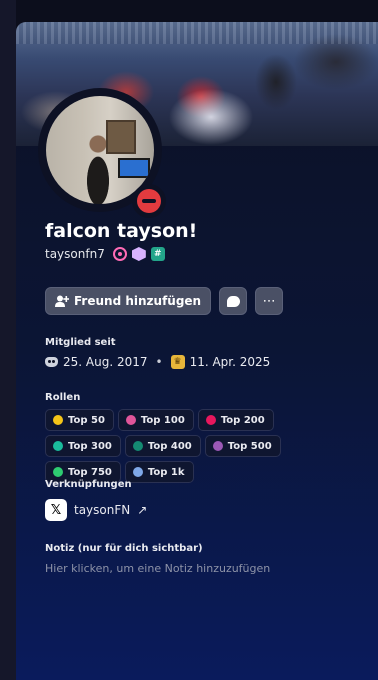 The height and width of the screenshot is (680, 378). I want to click on role-label: Top 400, so click(169, 446).